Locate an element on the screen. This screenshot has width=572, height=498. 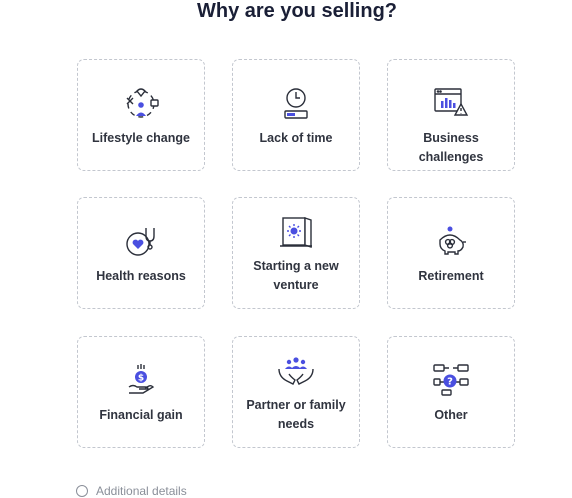
reason-card-health-reasons: Health reasons is located at coordinates (141, 253).